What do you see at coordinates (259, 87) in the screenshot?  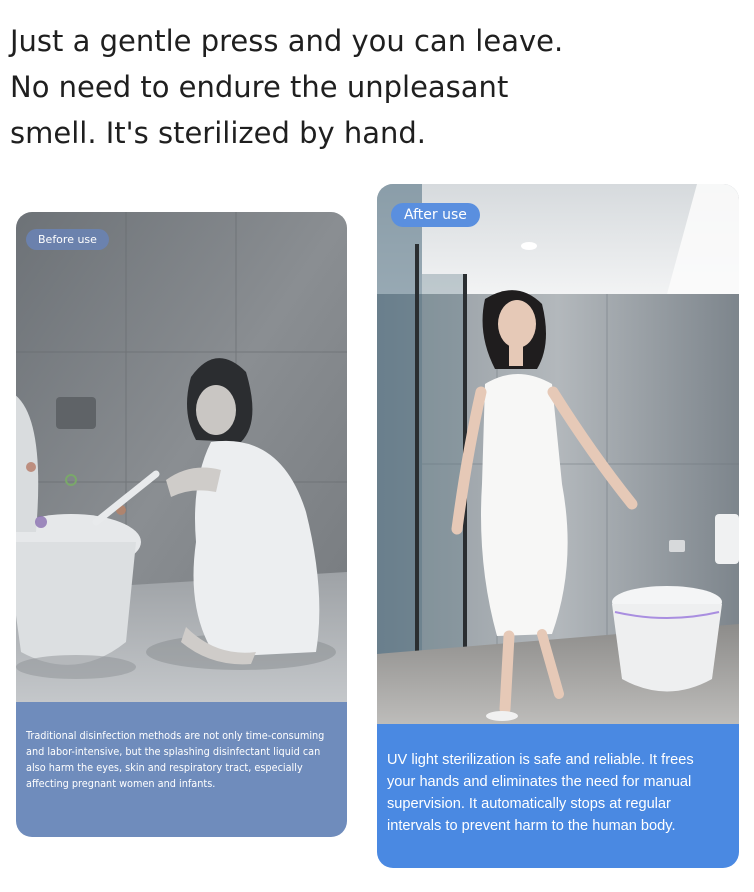 I see `headline-line-2: No need to endure the unpleasant` at bounding box center [259, 87].